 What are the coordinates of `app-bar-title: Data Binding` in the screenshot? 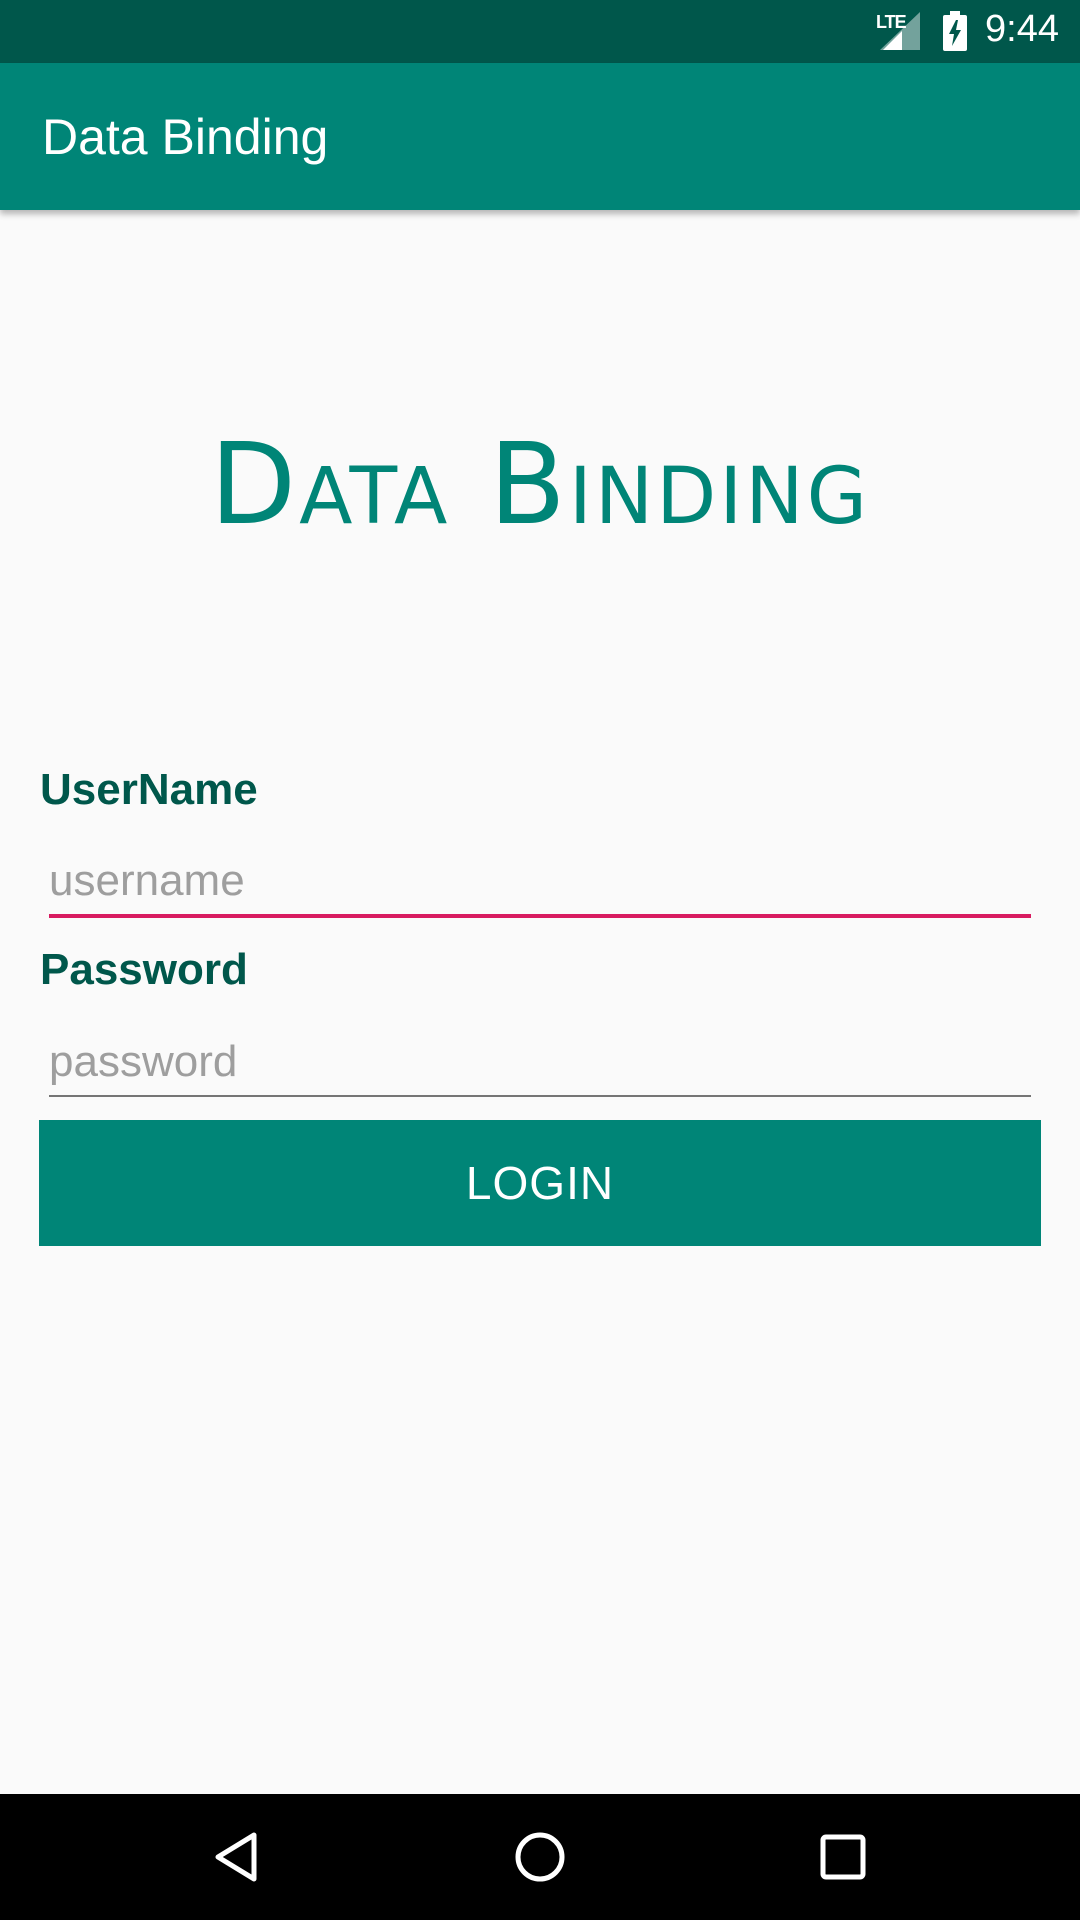 It's located at (185, 137).